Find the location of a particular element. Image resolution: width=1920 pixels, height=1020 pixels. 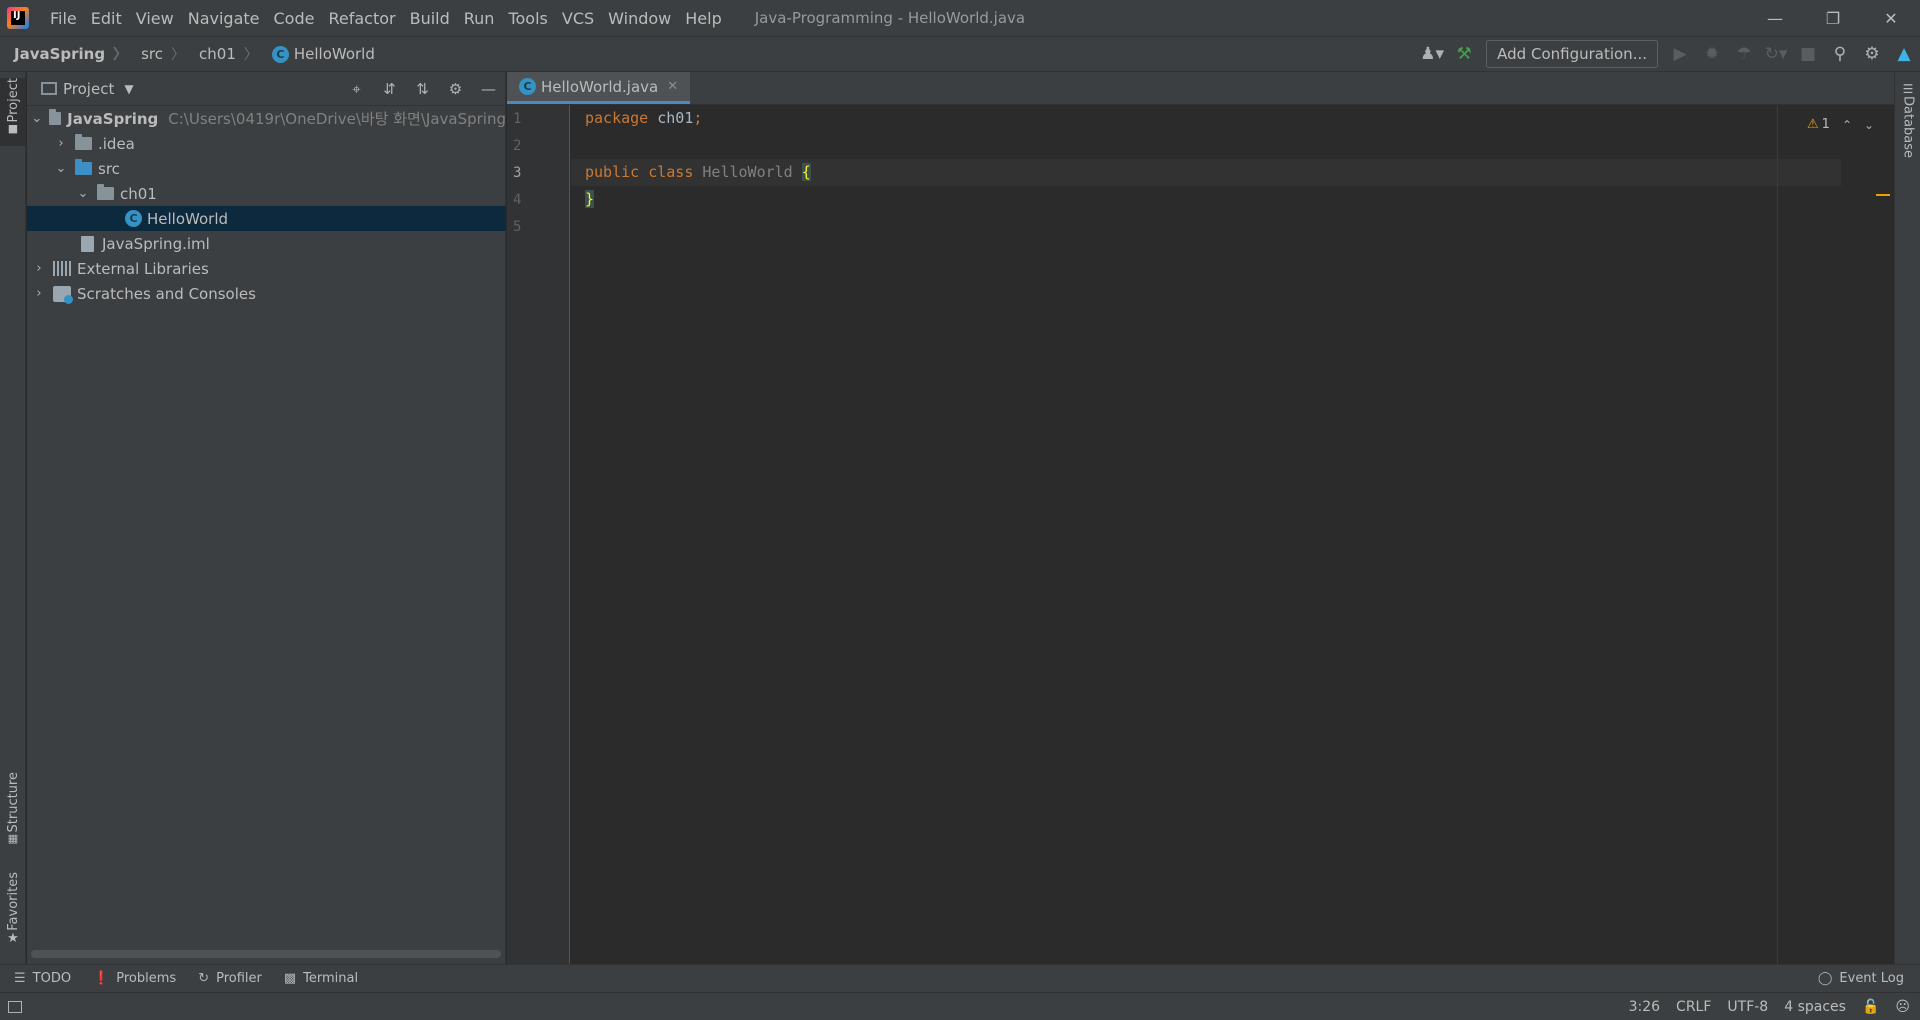

menu-navigate: Navigate is located at coordinates (224, 18).